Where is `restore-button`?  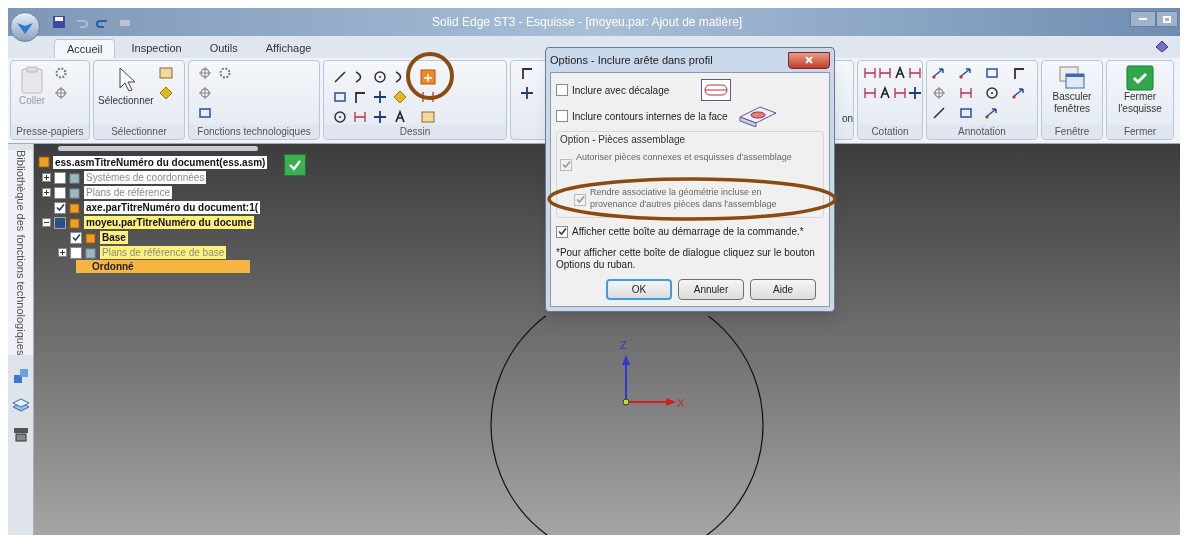
restore-button is located at coordinates (1167, 19).